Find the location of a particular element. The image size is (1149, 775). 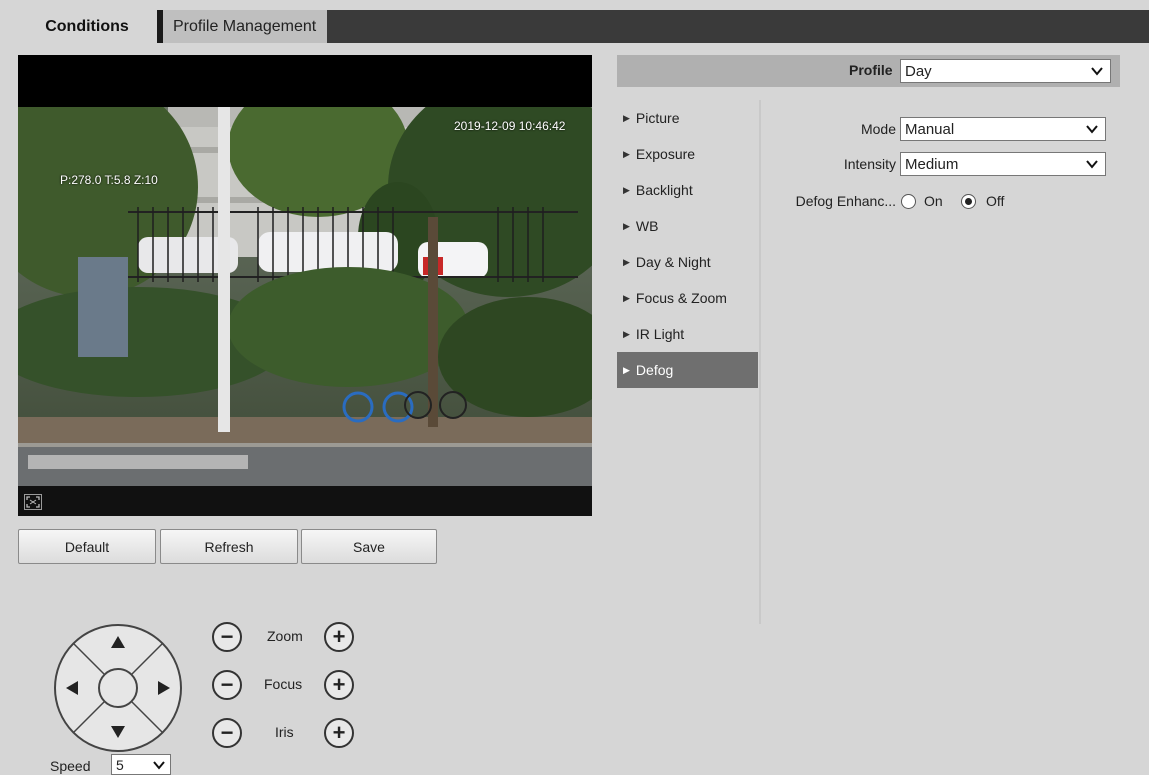

intensity-value: Medium is located at coordinates (932, 164).